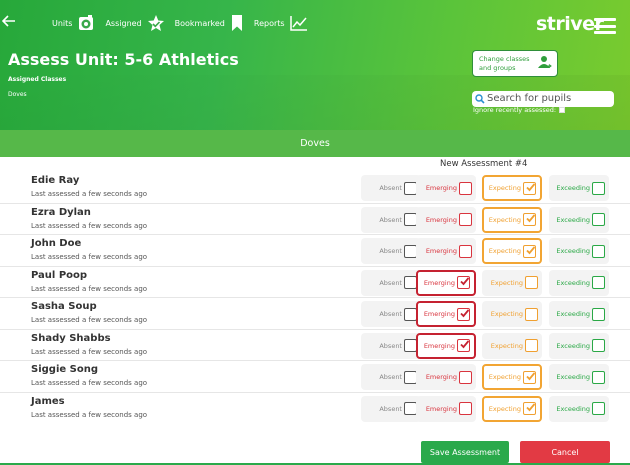 The width and height of the screenshot is (630, 465). What do you see at coordinates (62, 23) in the screenshot?
I see `nav-units-label: Units` at bounding box center [62, 23].